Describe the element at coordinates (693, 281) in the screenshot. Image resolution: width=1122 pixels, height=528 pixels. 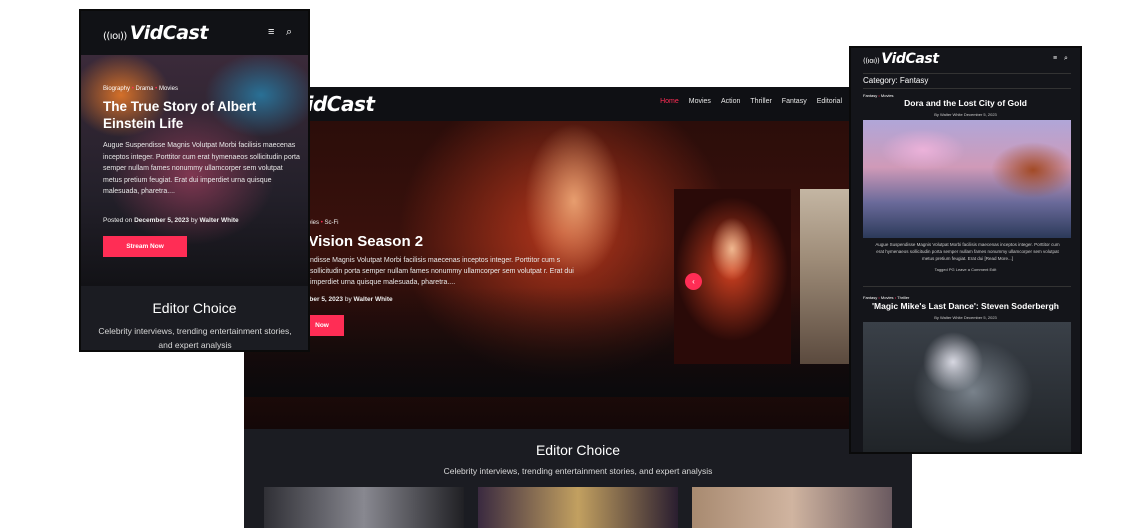
I see `chevron-left-icon: ‹` at that location.